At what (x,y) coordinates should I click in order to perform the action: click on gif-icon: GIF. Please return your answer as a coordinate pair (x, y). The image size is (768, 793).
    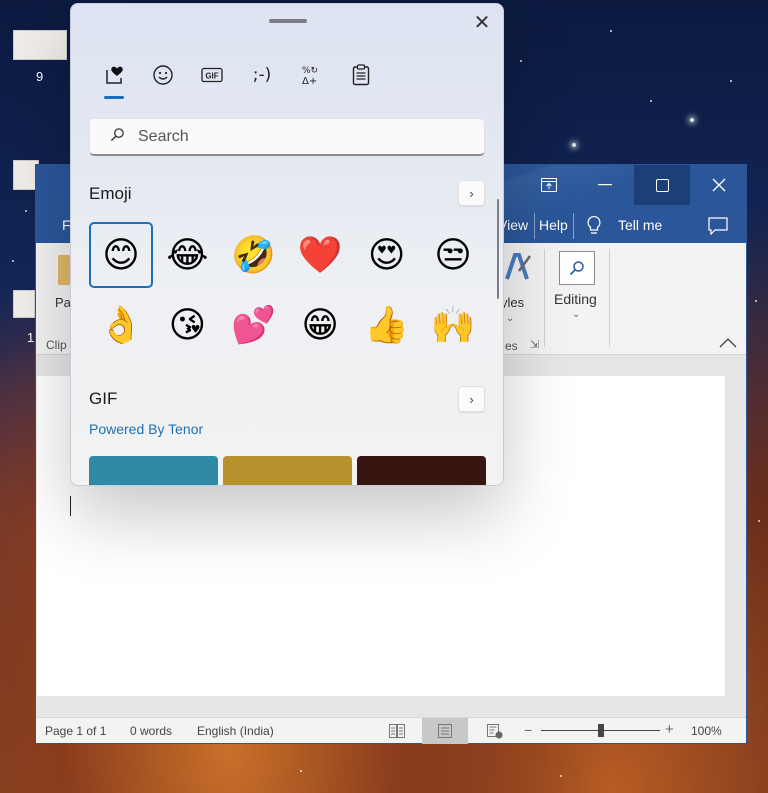
    Looking at the image, I should click on (212, 75).